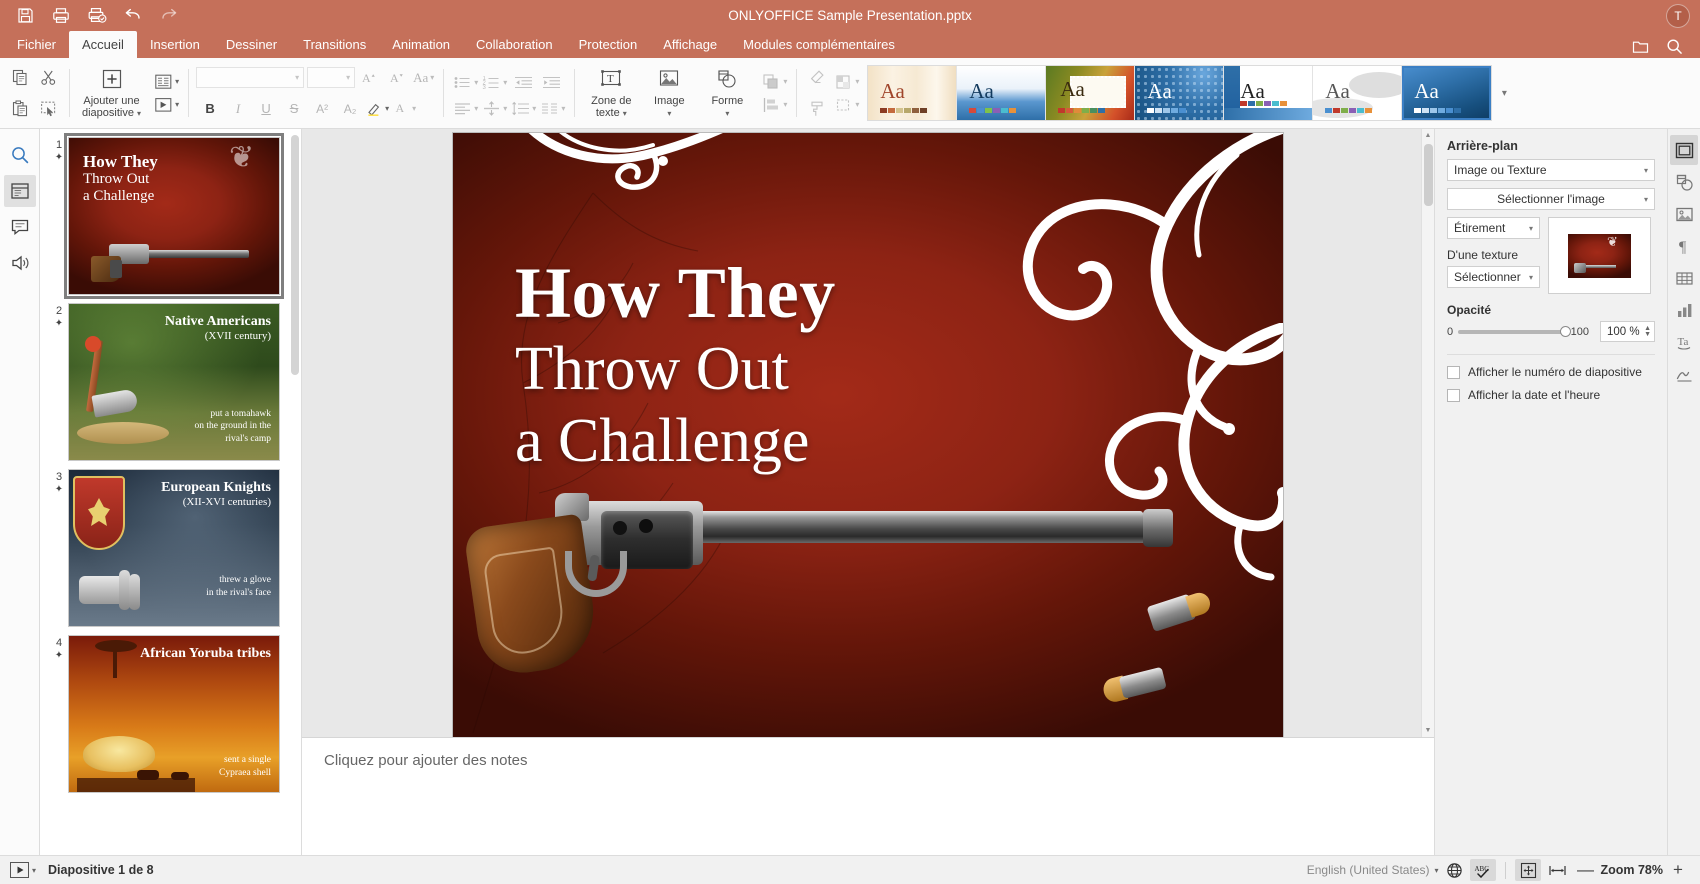  I want to click on tab-animation: Animation, so click(421, 44).